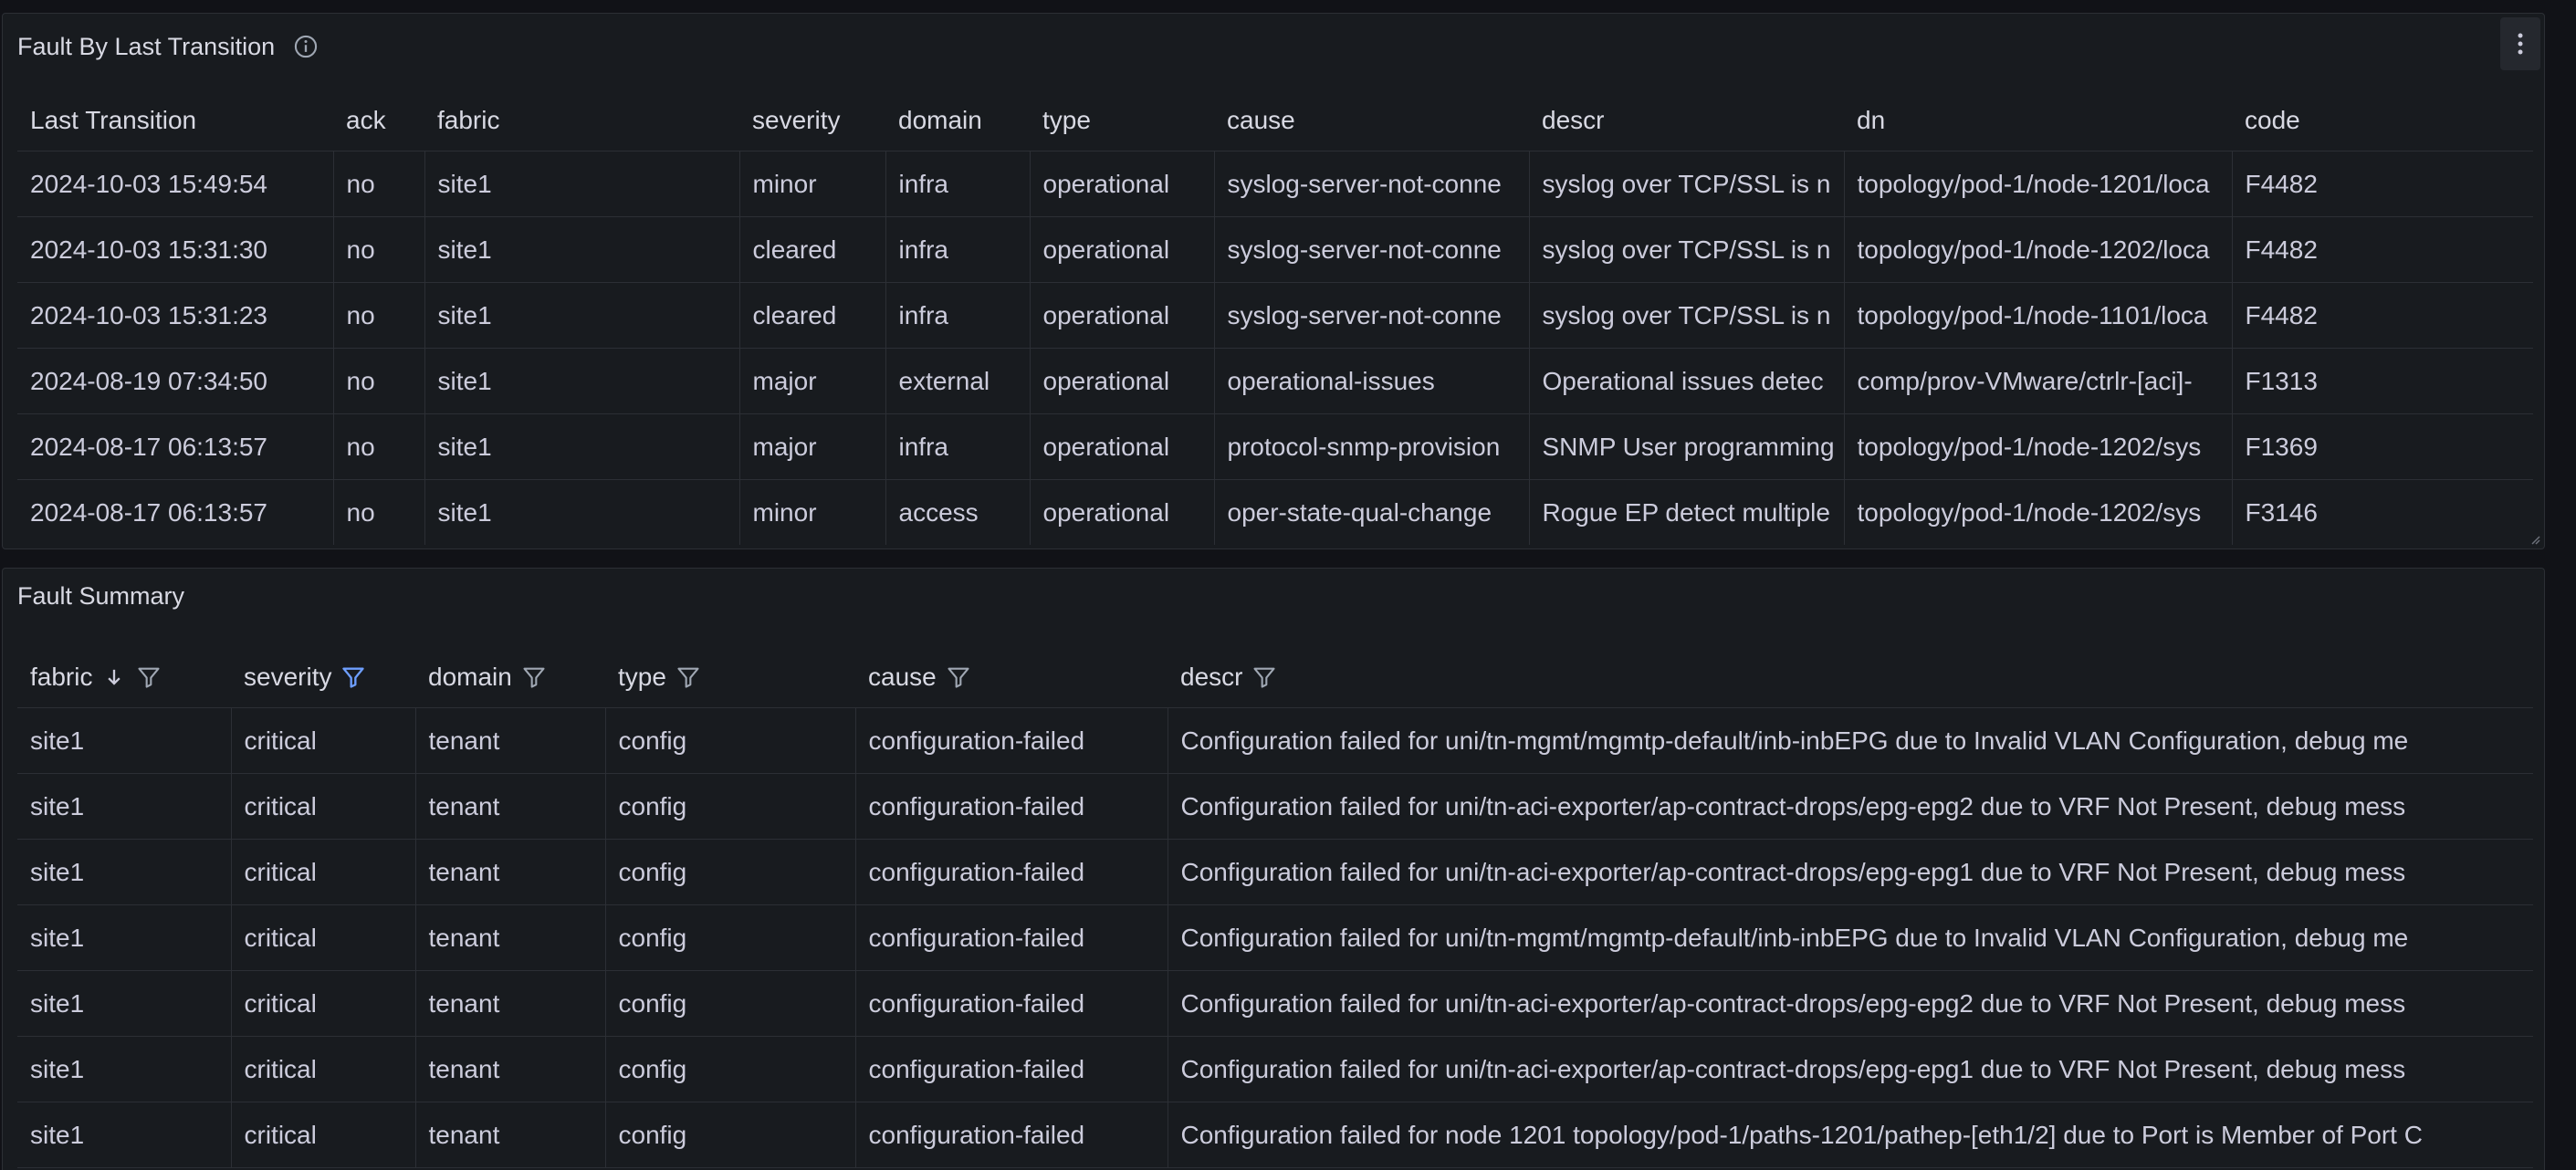 The width and height of the screenshot is (2576, 1170). What do you see at coordinates (306, 47) in the screenshot?
I see `info-icon` at bounding box center [306, 47].